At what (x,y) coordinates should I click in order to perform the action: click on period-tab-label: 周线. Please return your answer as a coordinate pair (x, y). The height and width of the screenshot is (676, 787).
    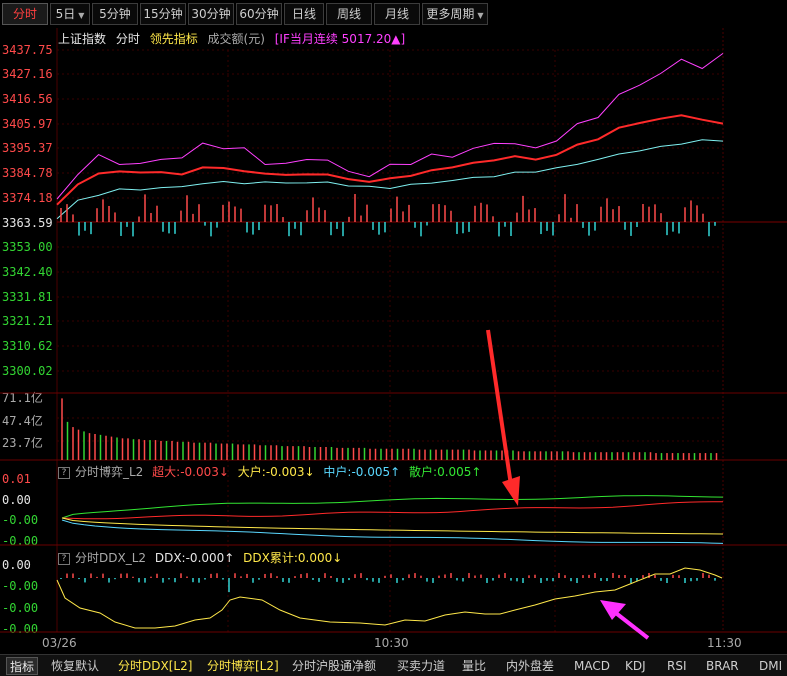
    Looking at the image, I should click on (348, 14).